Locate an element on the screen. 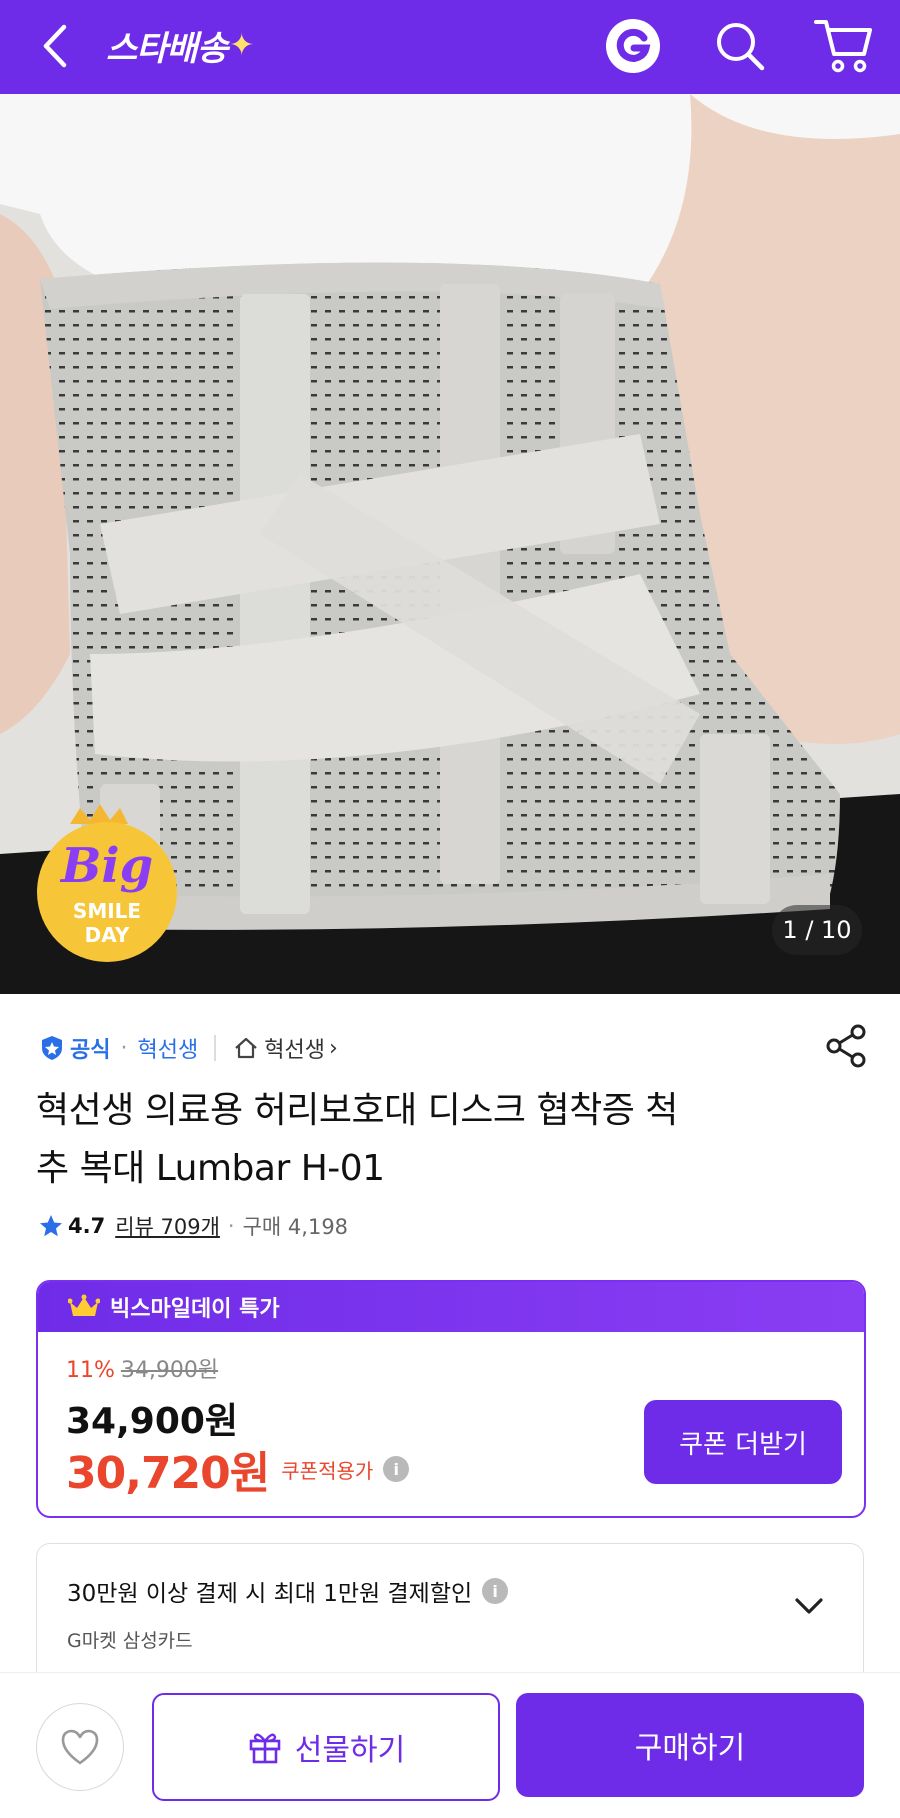 This screenshot has height=1818, width=900. rating-row: 4.7 리뷰 709개 · 구매 4,198 is located at coordinates (193, 1226).